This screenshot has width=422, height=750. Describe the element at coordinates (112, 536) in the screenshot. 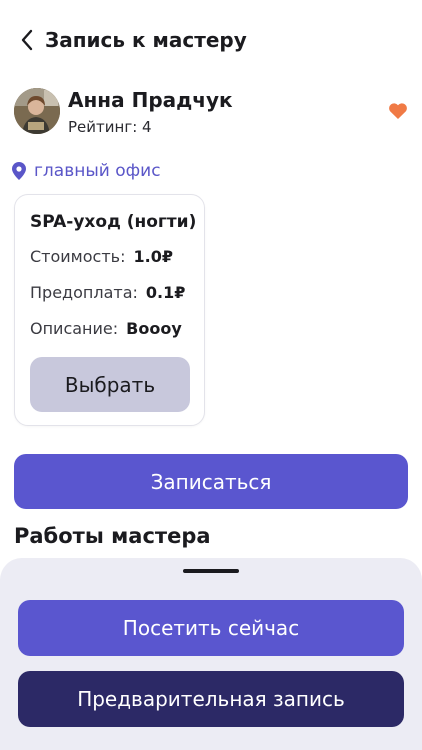

I see `works-heading: Работы мастера` at that location.